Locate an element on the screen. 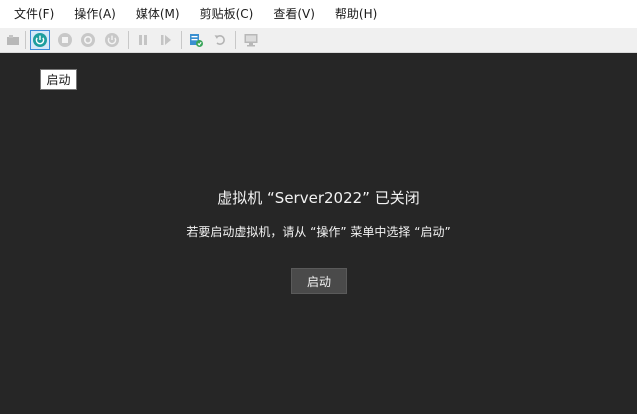  vm-status-hint: 若要启动虚拟机，请从 “操作” 菜单中选择 “启动” is located at coordinates (318, 232).